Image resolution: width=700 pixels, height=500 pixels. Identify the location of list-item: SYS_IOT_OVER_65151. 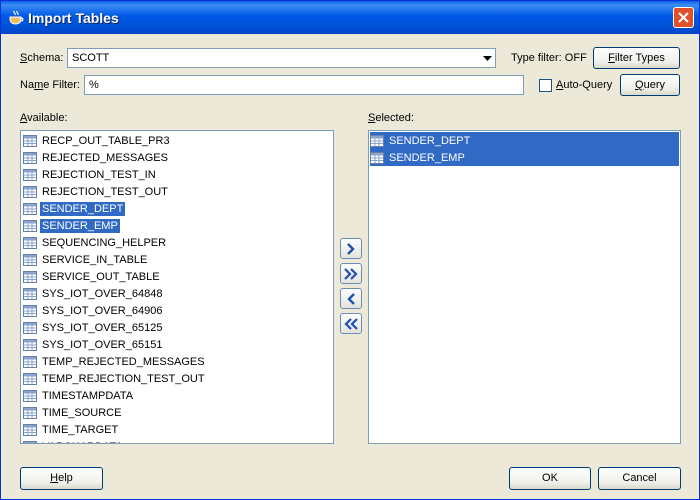
(93, 344).